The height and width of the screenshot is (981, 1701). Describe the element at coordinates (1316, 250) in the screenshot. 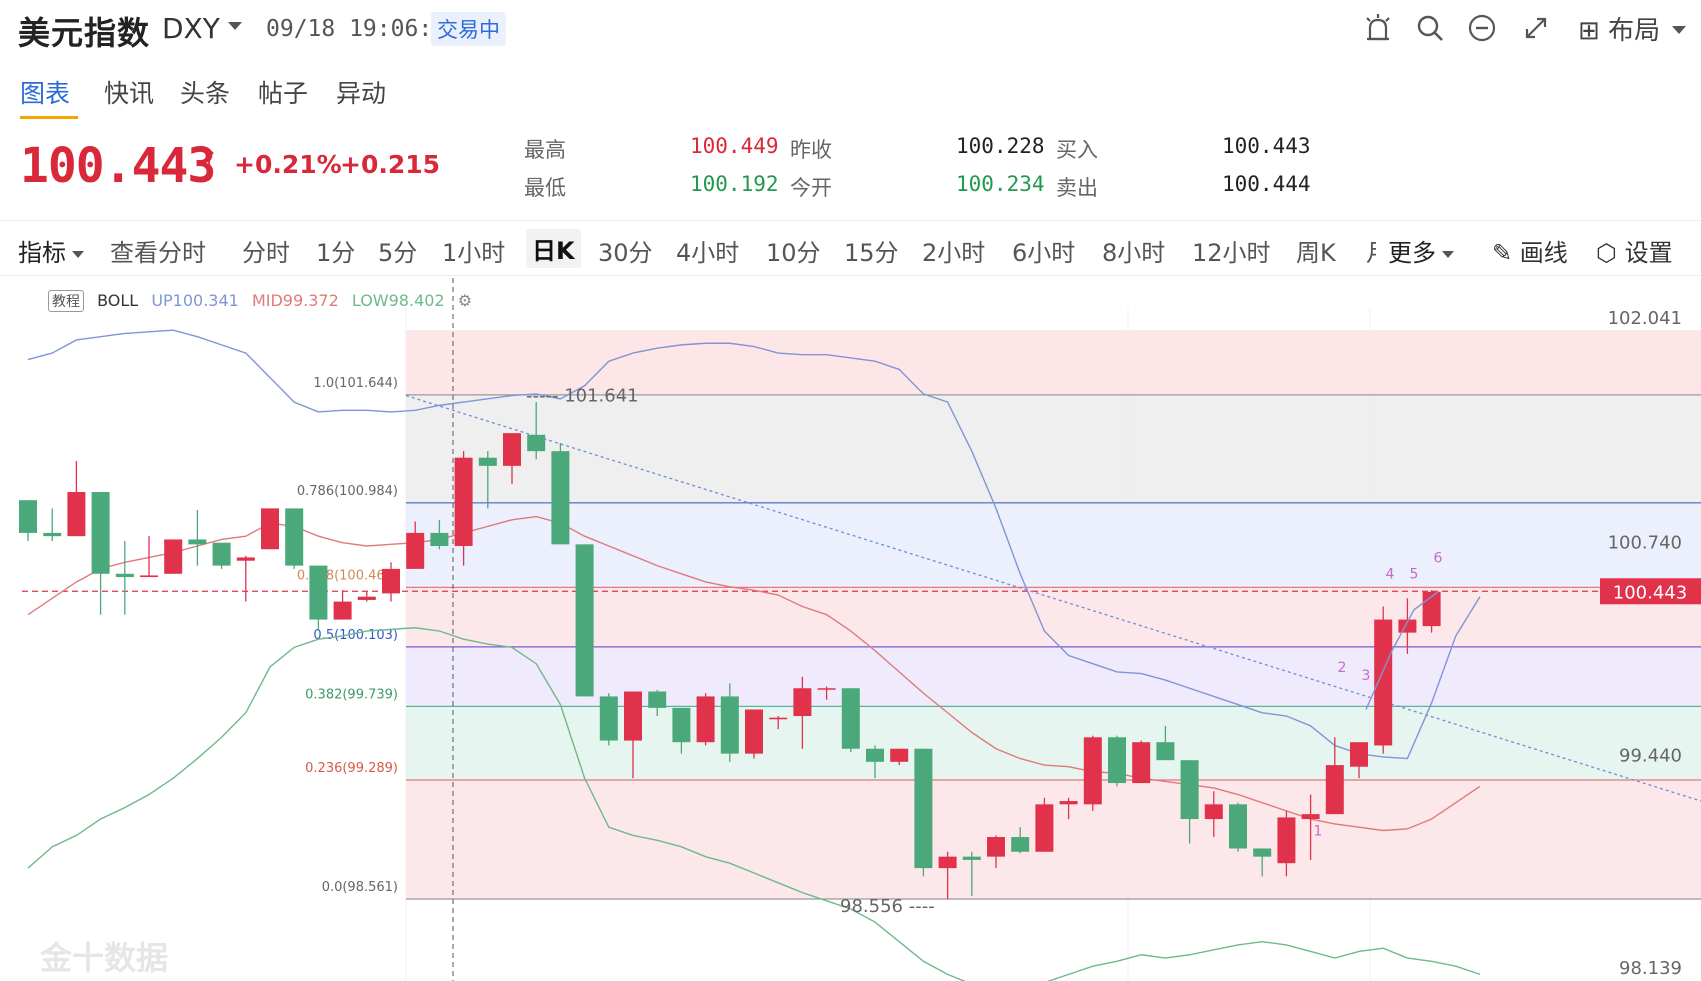

I see `timeframe-weekly: 周K` at that location.